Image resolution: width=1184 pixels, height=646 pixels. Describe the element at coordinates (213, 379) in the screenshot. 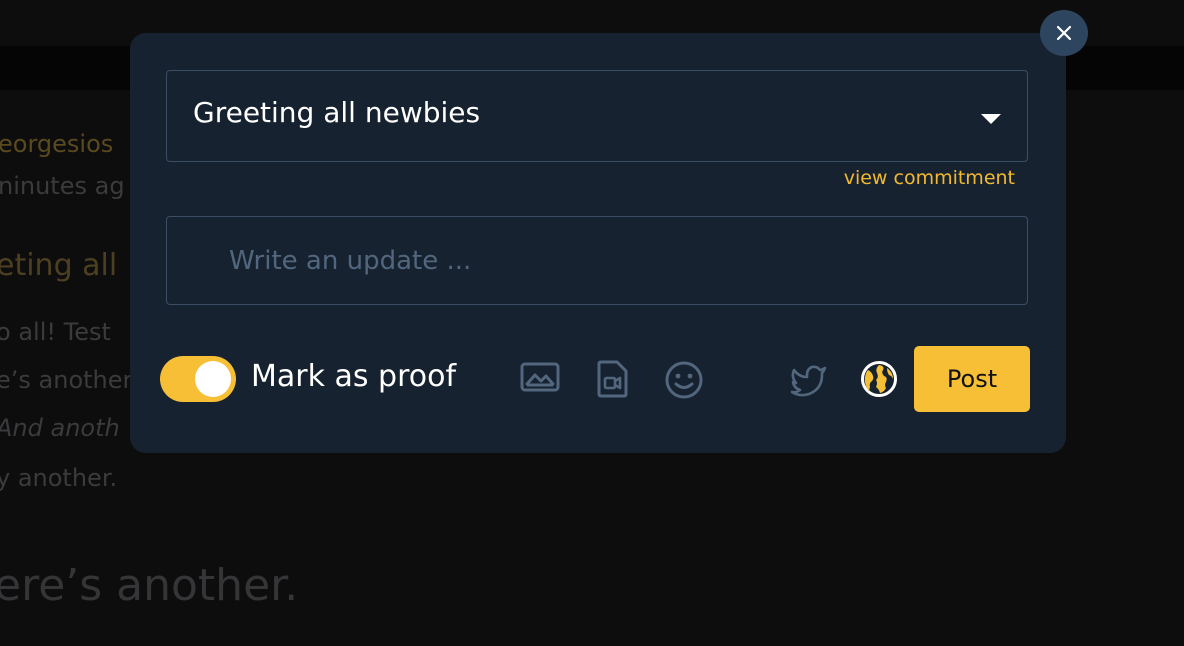

I see `toggle-knob` at that location.